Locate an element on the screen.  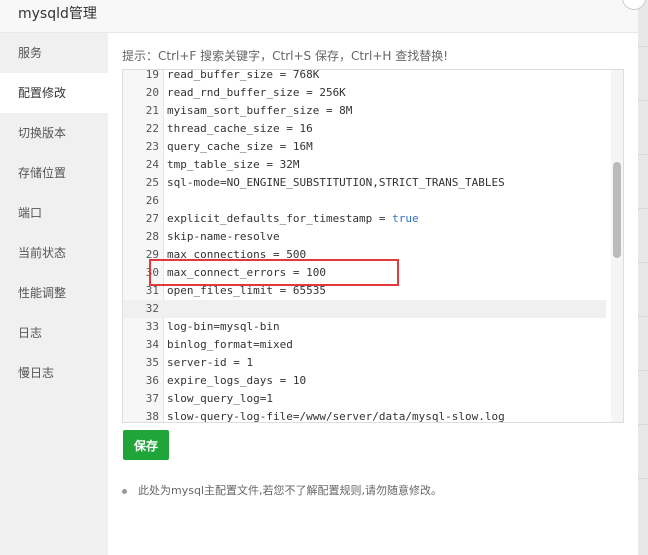
line-code: query_cache_size = 16M is located at coordinates (240, 146).